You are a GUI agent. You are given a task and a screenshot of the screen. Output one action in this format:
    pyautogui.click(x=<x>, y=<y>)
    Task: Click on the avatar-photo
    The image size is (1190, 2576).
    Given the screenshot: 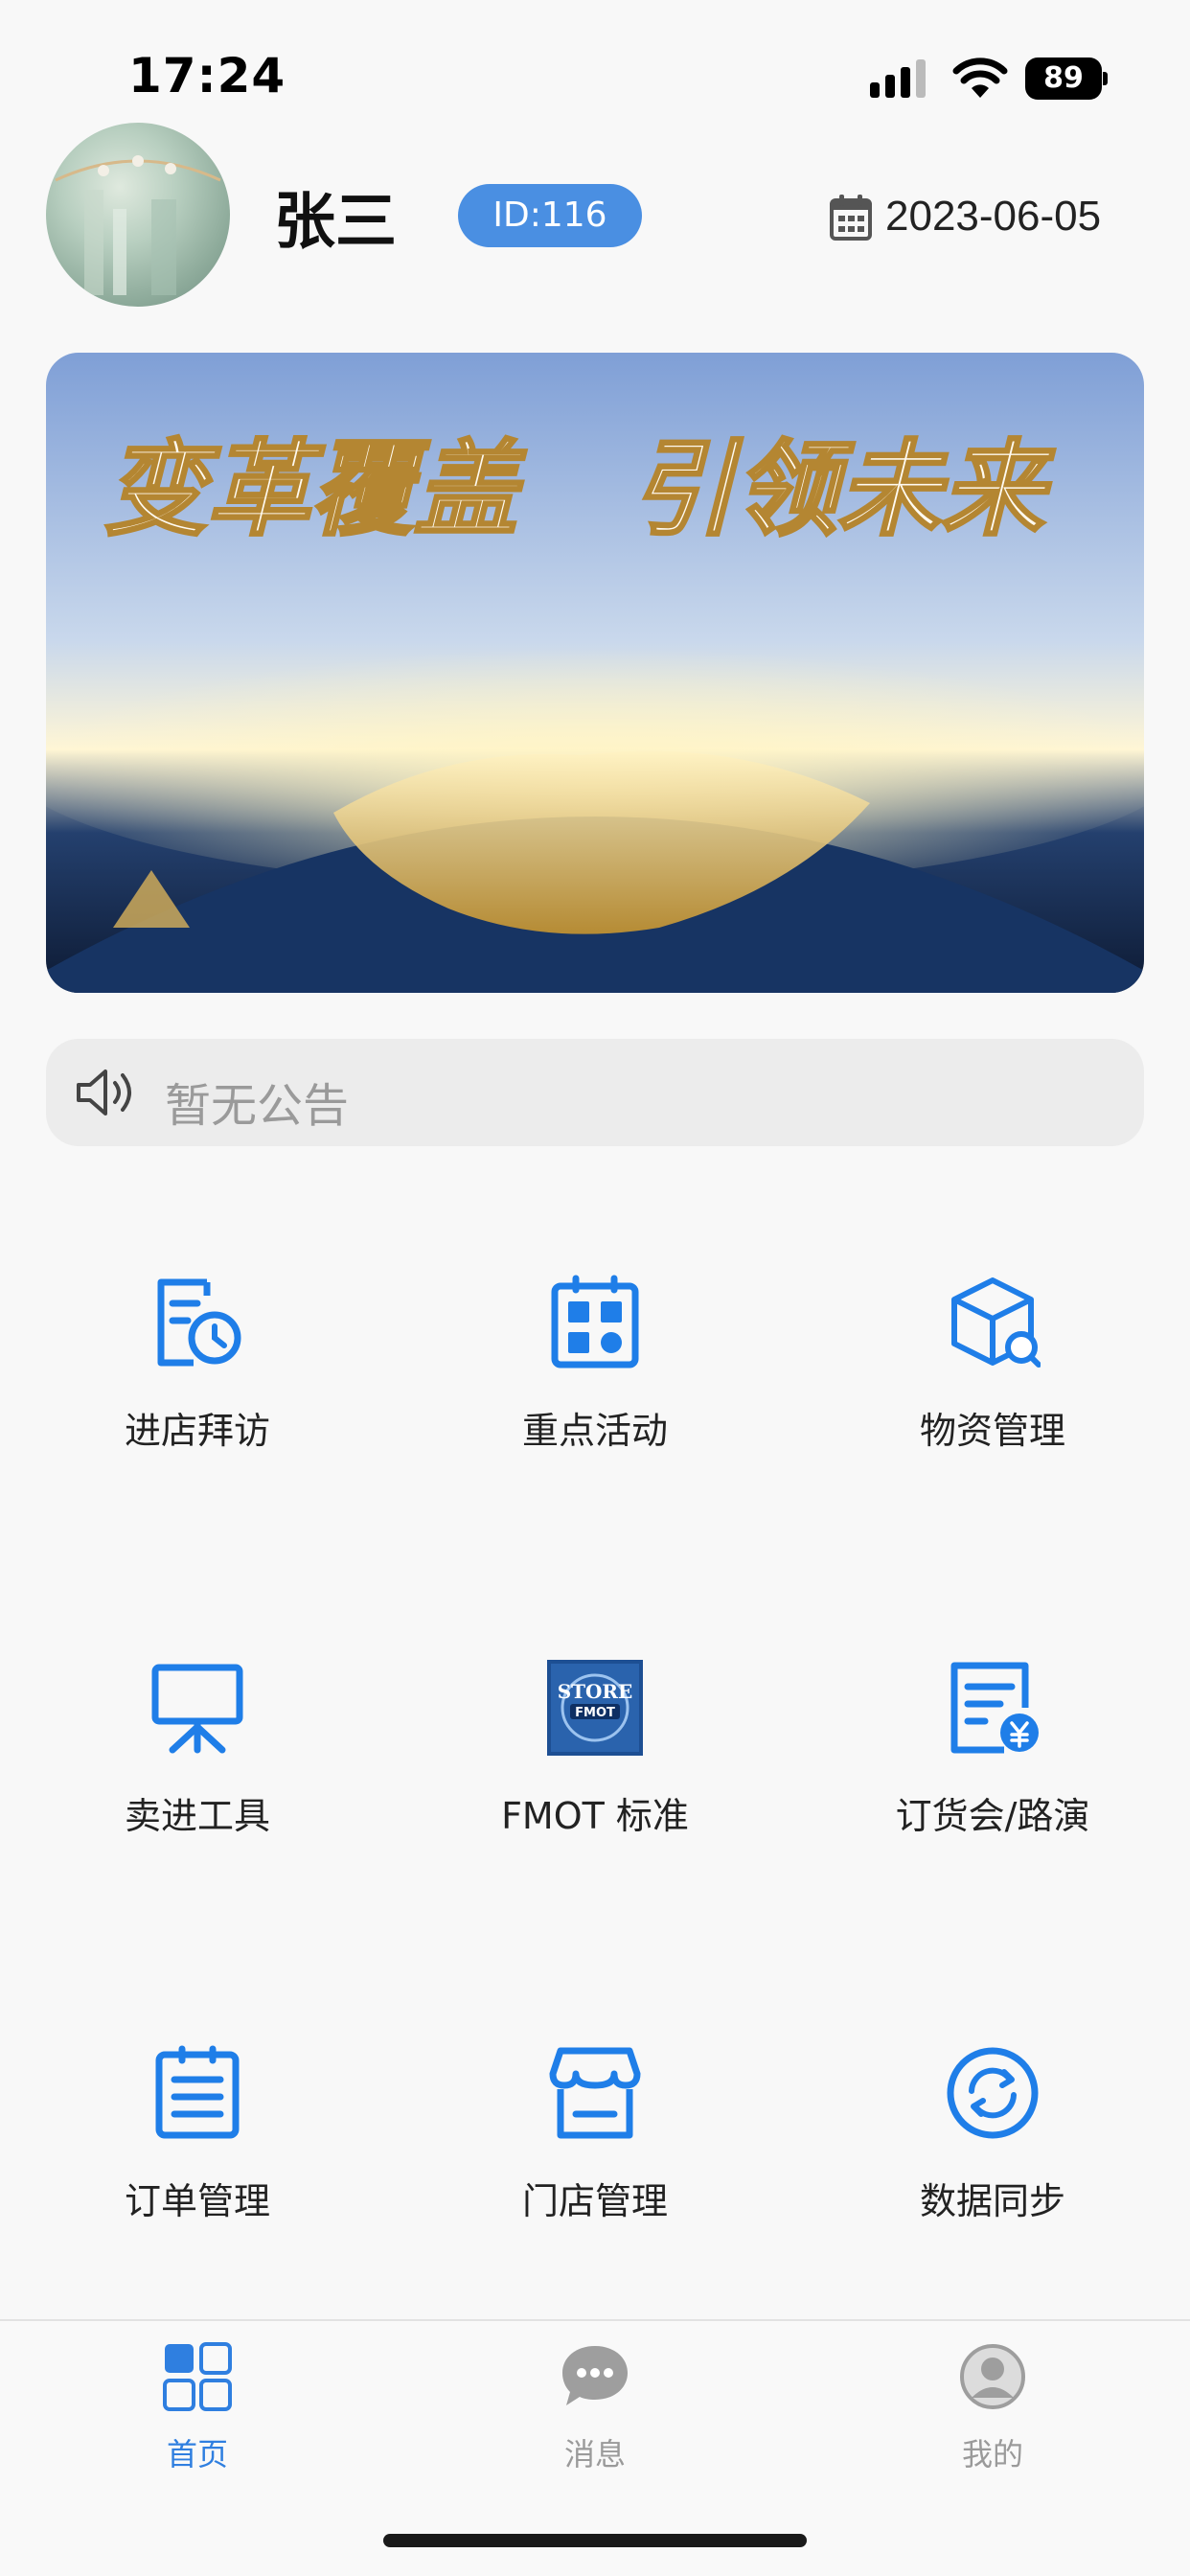 What is the action you would take?
    pyautogui.click(x=138, y=225)
    